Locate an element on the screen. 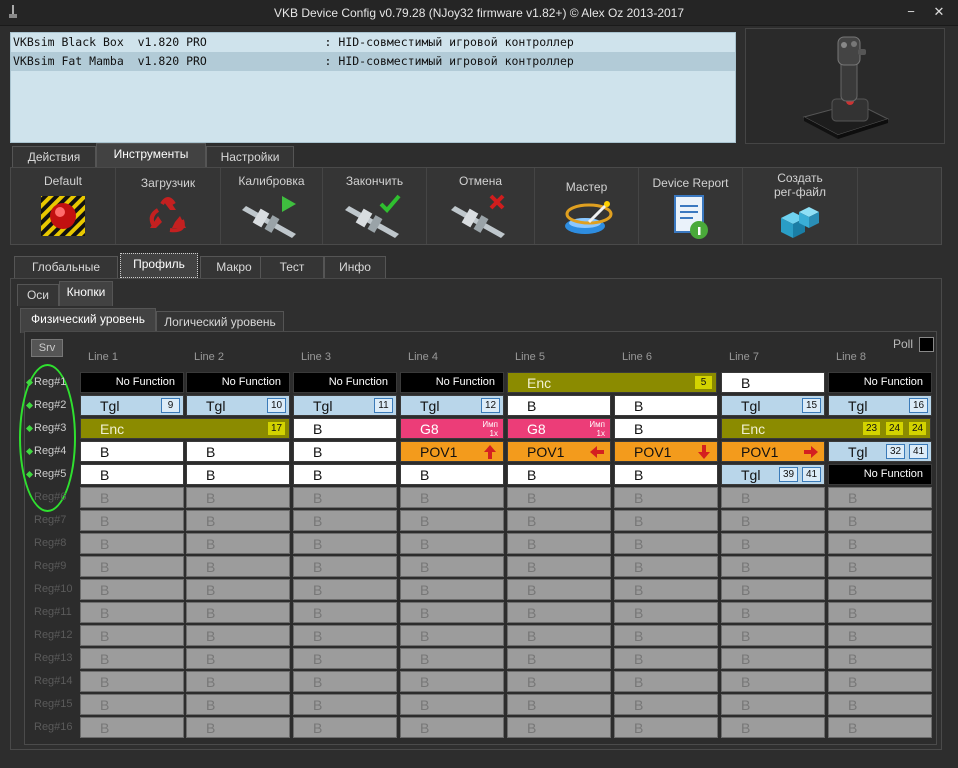 The height and width of the screenshot is (768, 958). grid-cell: Enc 5 is located at coordinates (612, 382).